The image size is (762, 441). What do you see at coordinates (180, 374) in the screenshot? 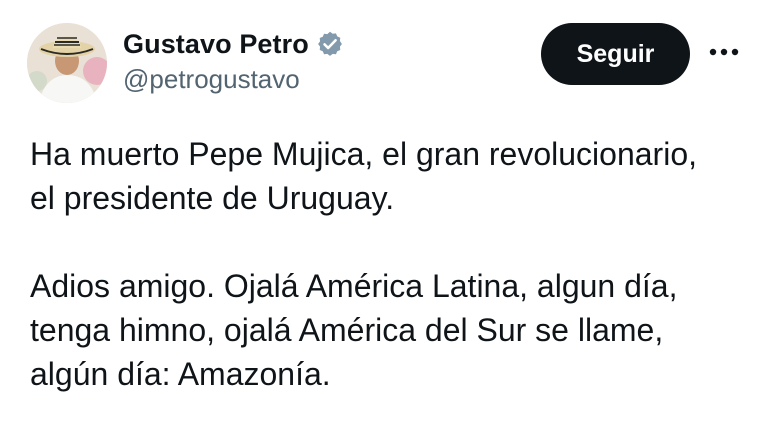
I see `tweet-line: algún día: Amazonía.` at bounding box center [180, 374].